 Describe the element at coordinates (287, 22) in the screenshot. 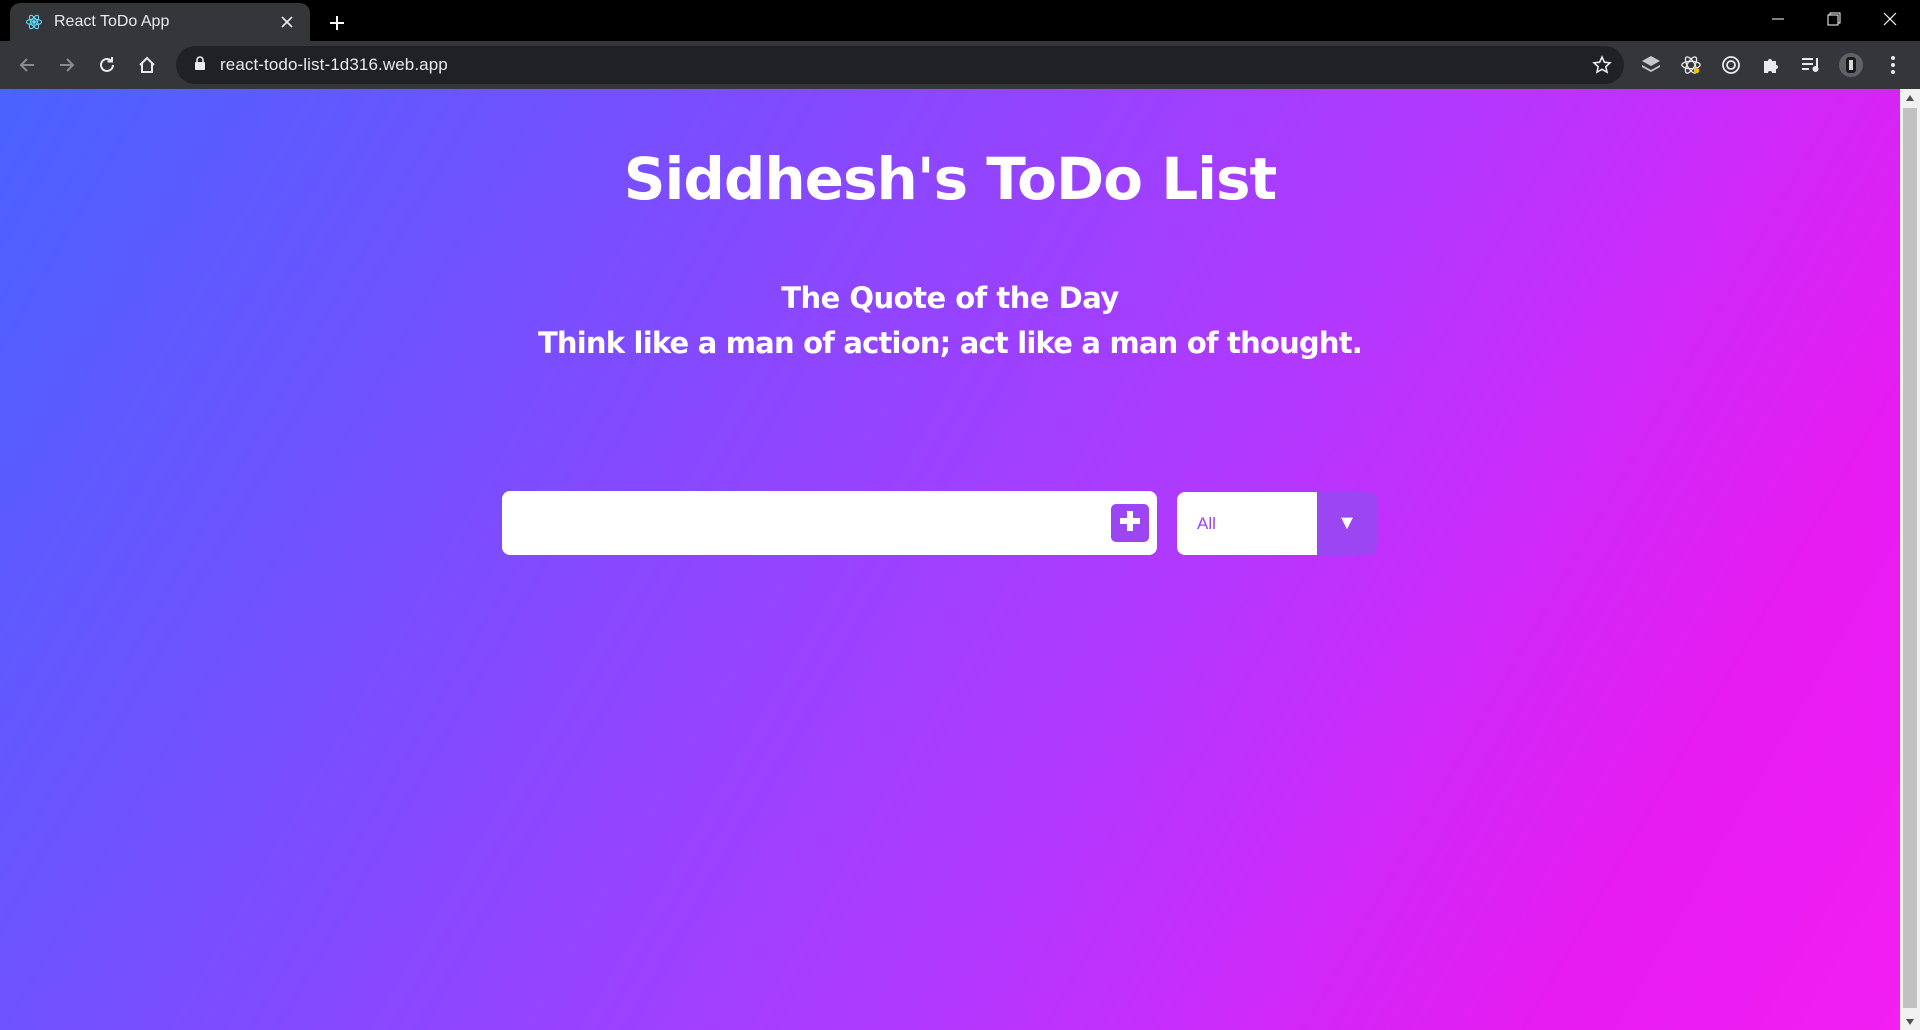

I see `tab-close-icon` at that location.